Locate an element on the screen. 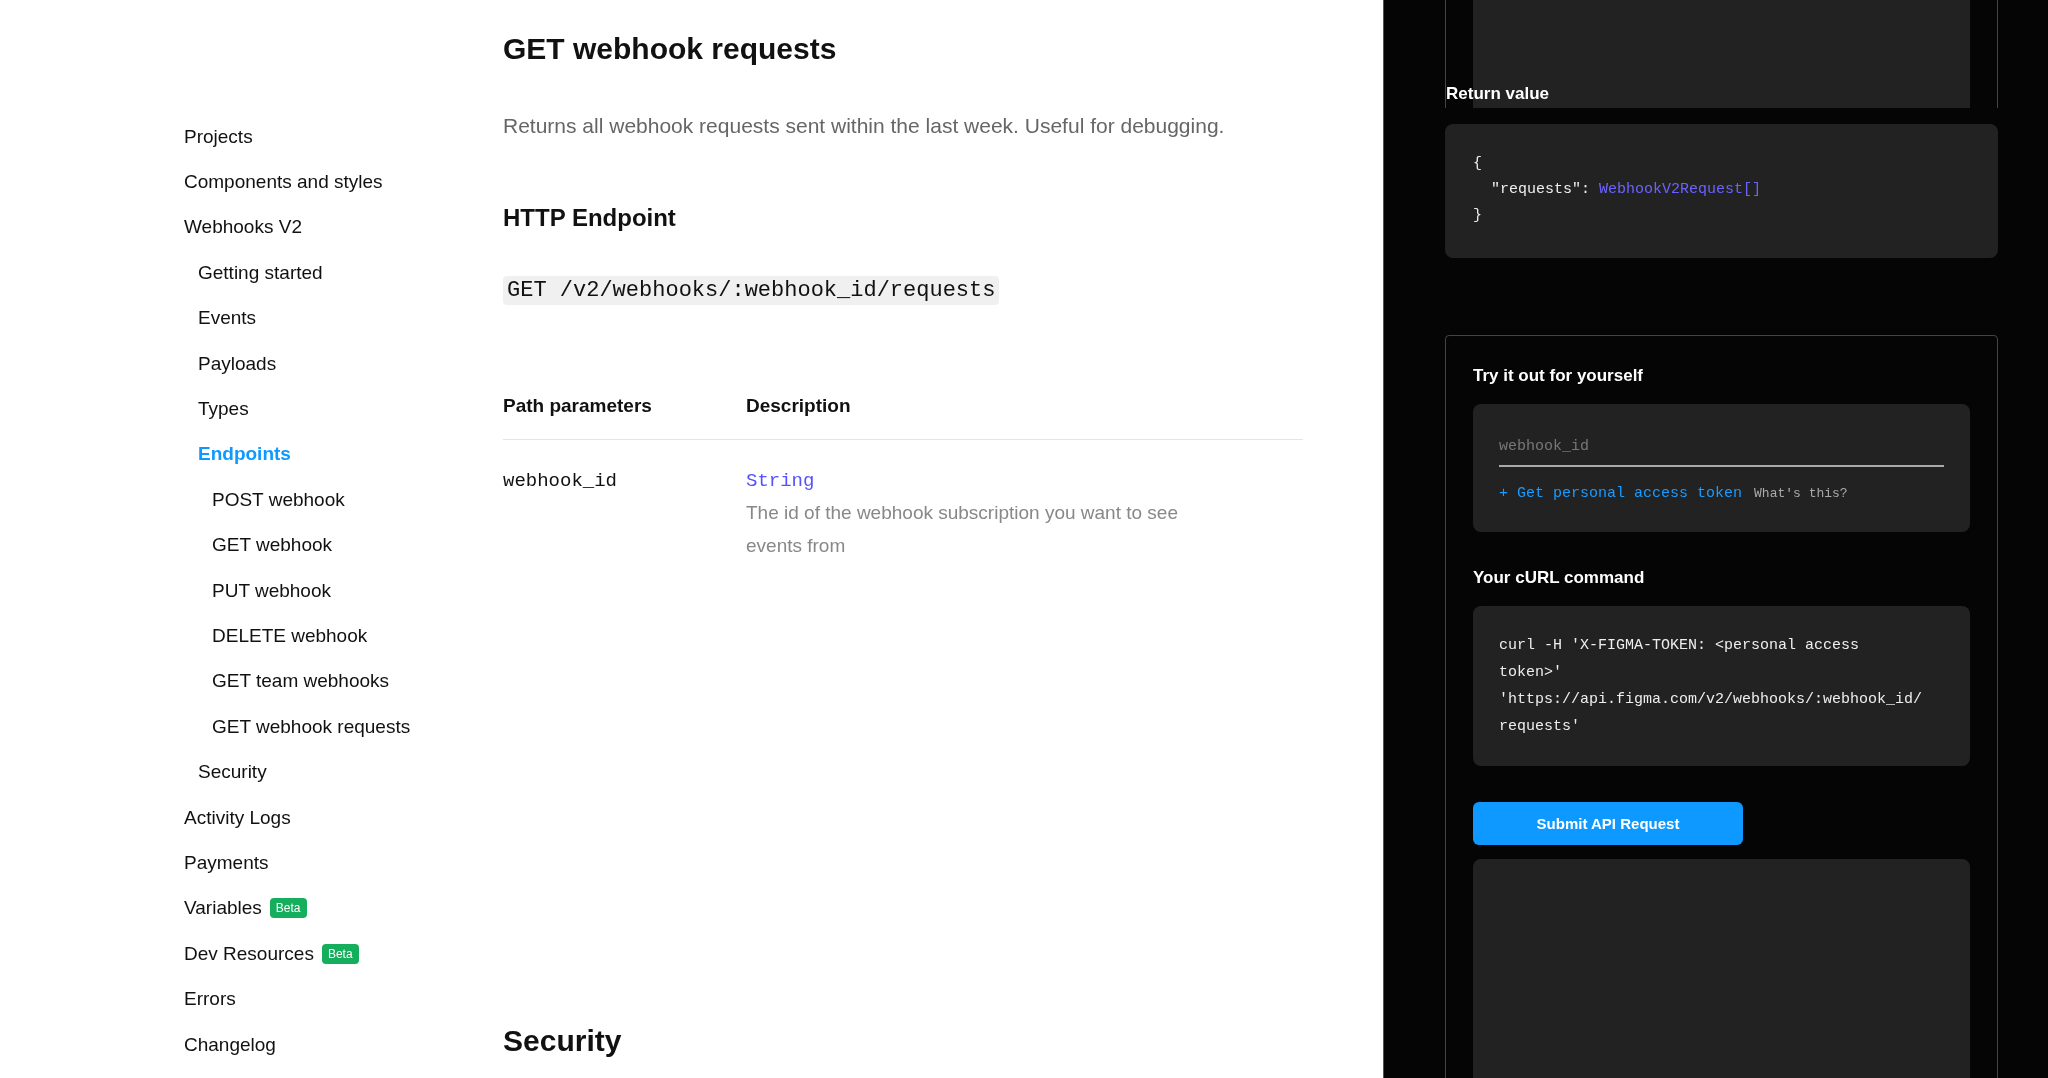 The image size is (2048, 1078). sidebar-item: Getting started is located at coordinates (260, 272).